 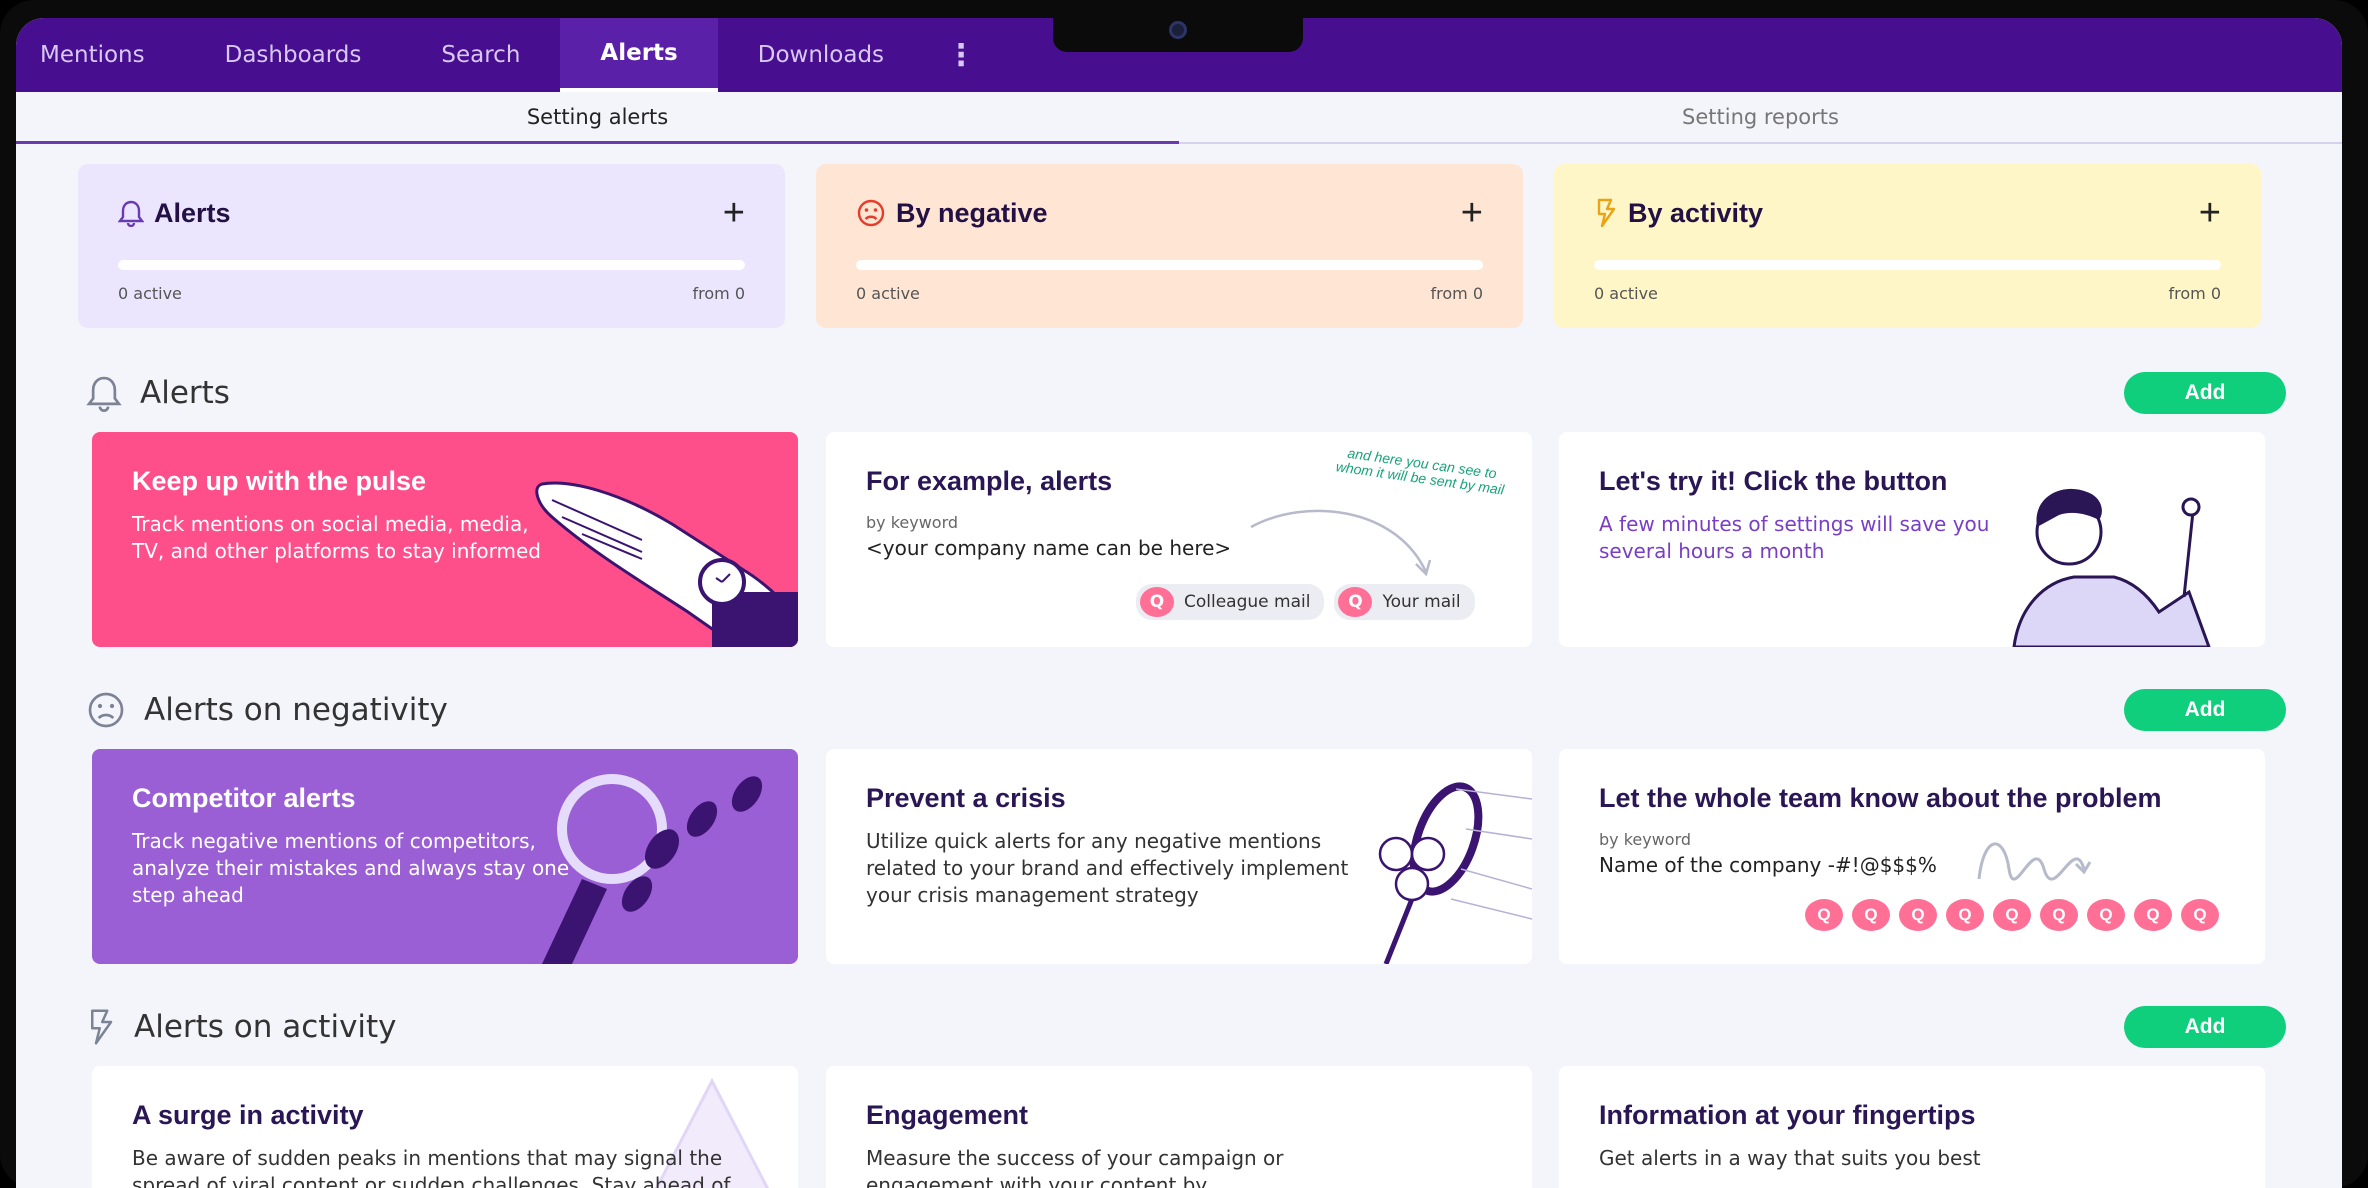 I want to click on curved-arrow-icon, so click(x=1341, y=543).